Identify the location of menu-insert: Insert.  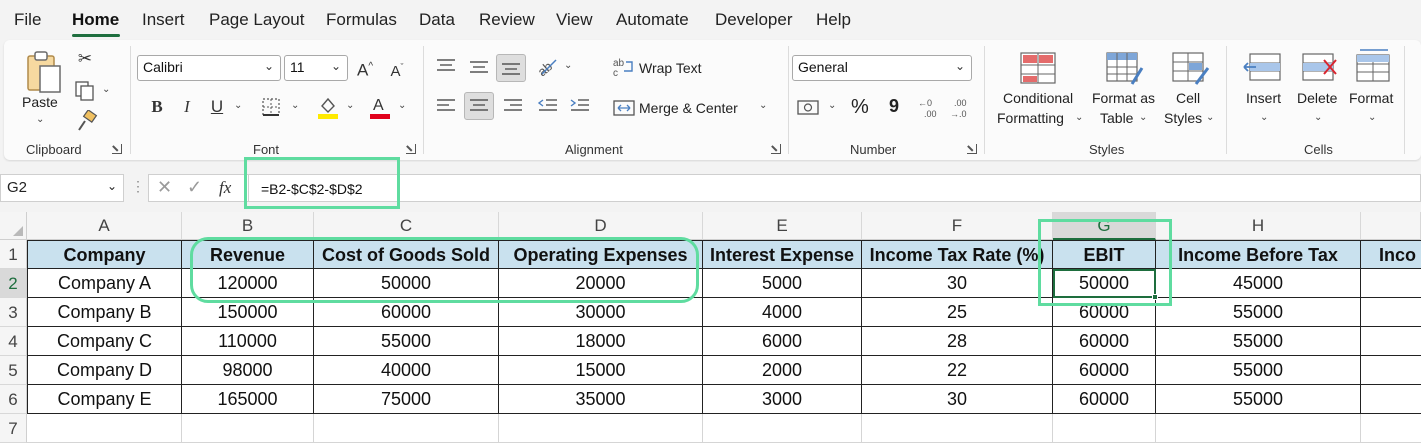
(163, 20).